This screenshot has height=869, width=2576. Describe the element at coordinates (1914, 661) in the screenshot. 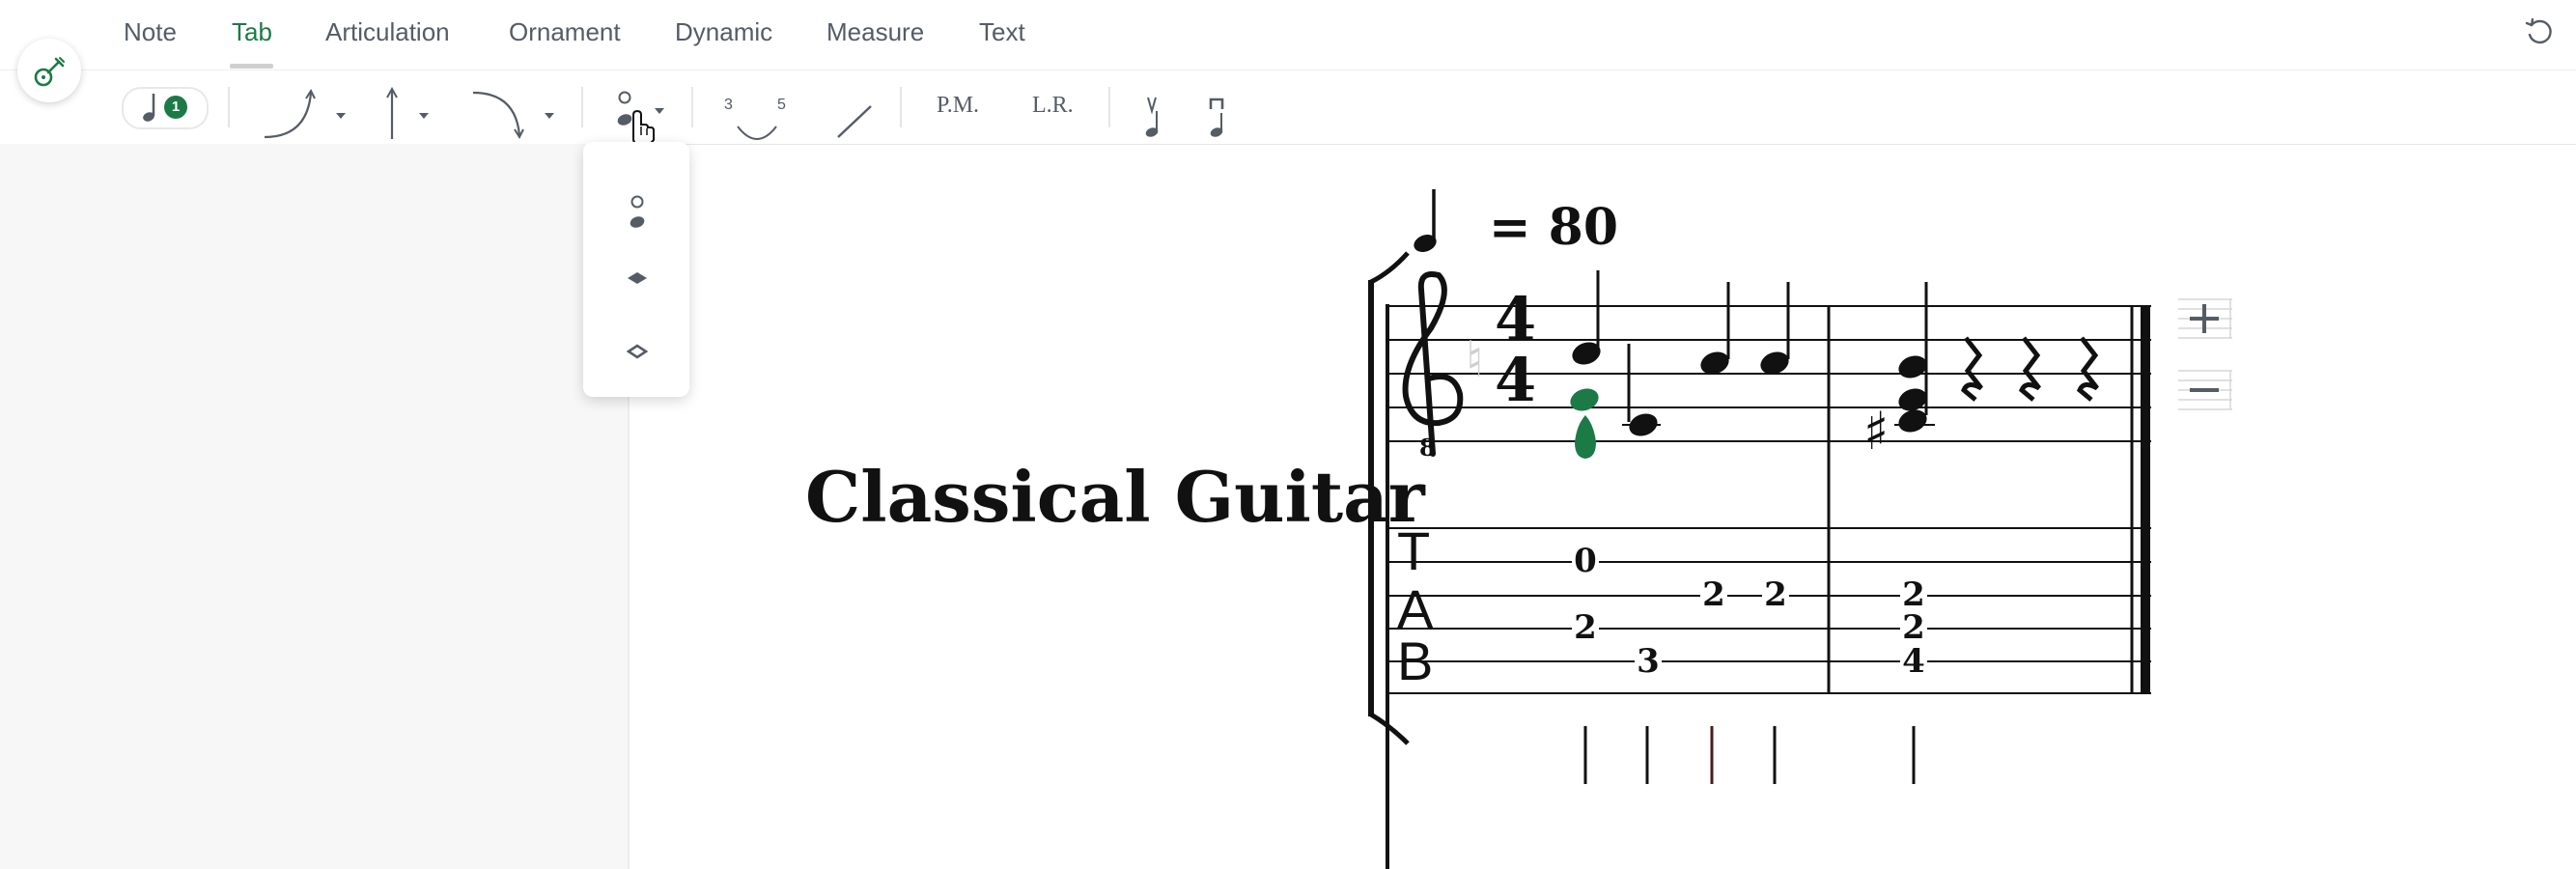

I see `tab-number: 4` at that location.